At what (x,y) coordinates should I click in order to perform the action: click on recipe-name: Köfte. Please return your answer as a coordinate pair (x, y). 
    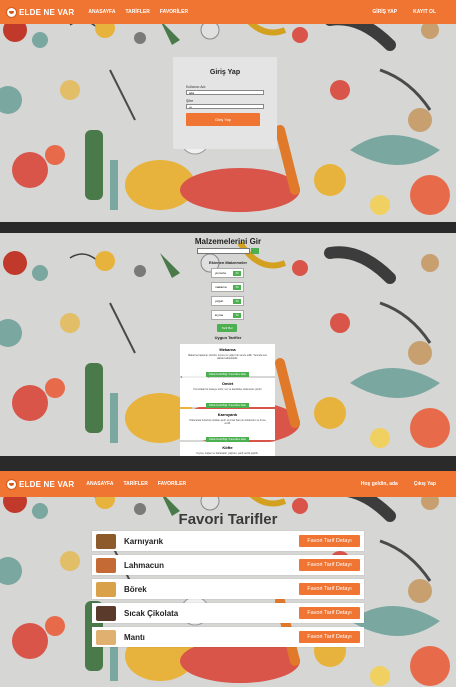
    Looking at the image, I should click on (227, 447).